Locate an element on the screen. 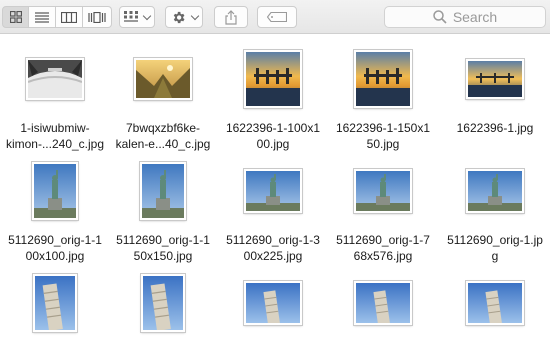 This screenshot has height=342, width=550. tag-icon is located at coordinates (277, 17).